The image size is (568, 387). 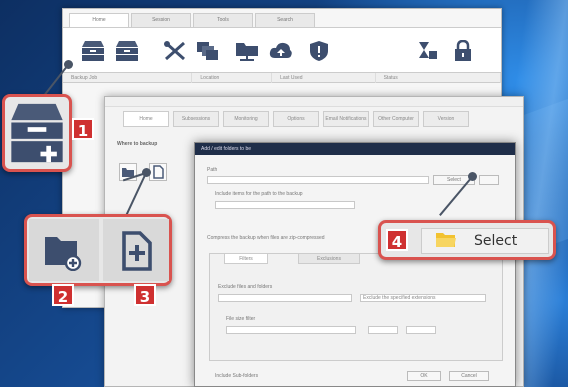 I want to click on job-tab-subsessions: Subsessions, so click(x=196, y=119).